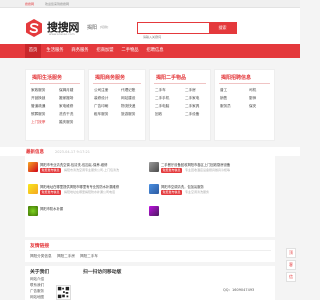 The width and height of the screenshot is (320, 300). Describe the element at coordinates (90, 208) in the screenshot. I see `post-title: 揭阳市防水补漏` at that location.